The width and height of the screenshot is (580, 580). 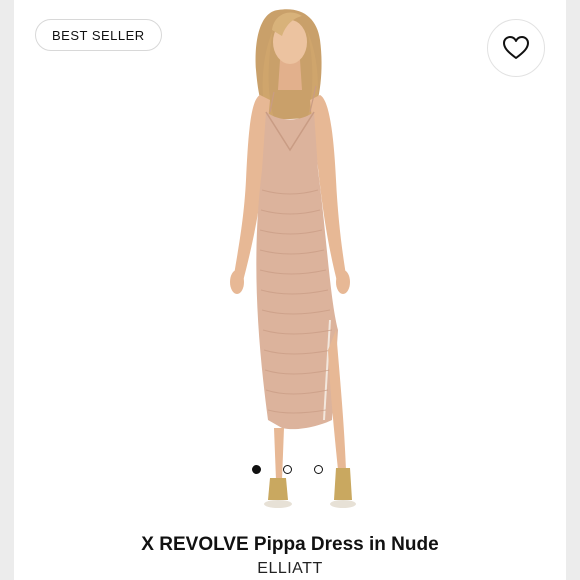 What do you see at coordinates (290, 545) in the screenshot?
I see `product-title: X REVOLVE Pippa Dress in Nude` at bounding box center [290, 545].